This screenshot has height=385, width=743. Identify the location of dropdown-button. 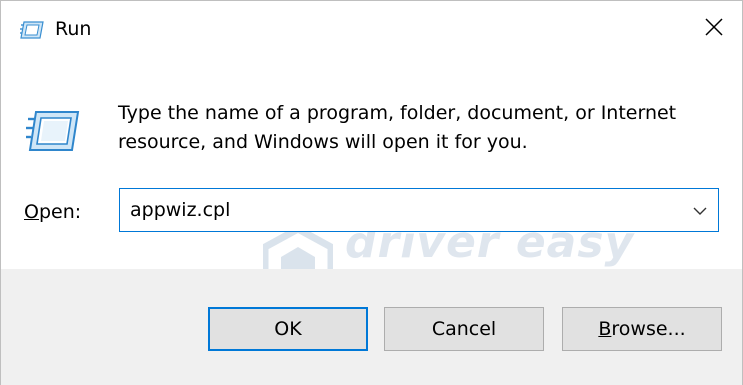
(700, 210).